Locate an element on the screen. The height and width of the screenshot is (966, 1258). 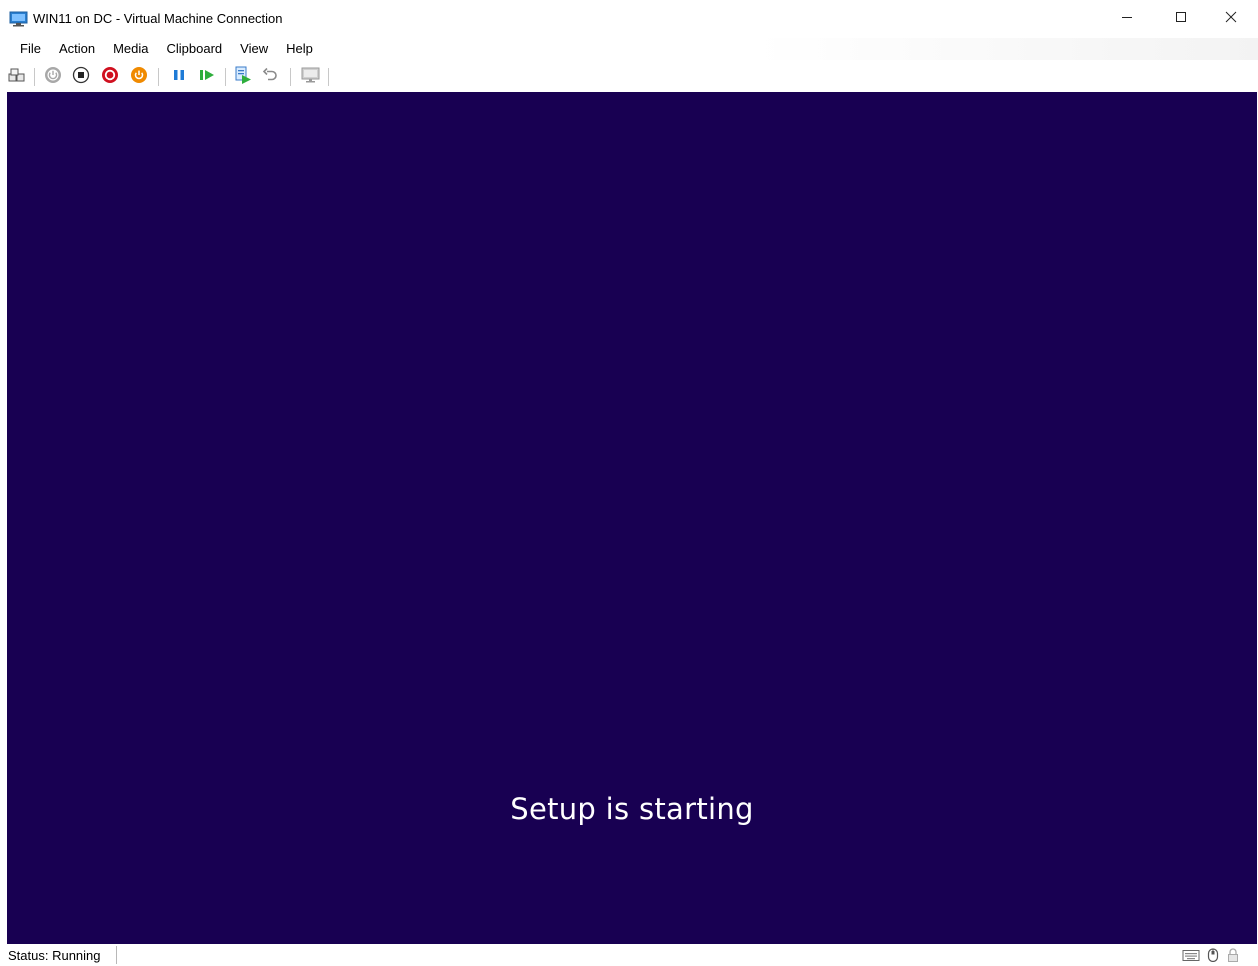
window-title: WIN11 on DC - Virtual Machine Connection is located at coordinates (158, 18).